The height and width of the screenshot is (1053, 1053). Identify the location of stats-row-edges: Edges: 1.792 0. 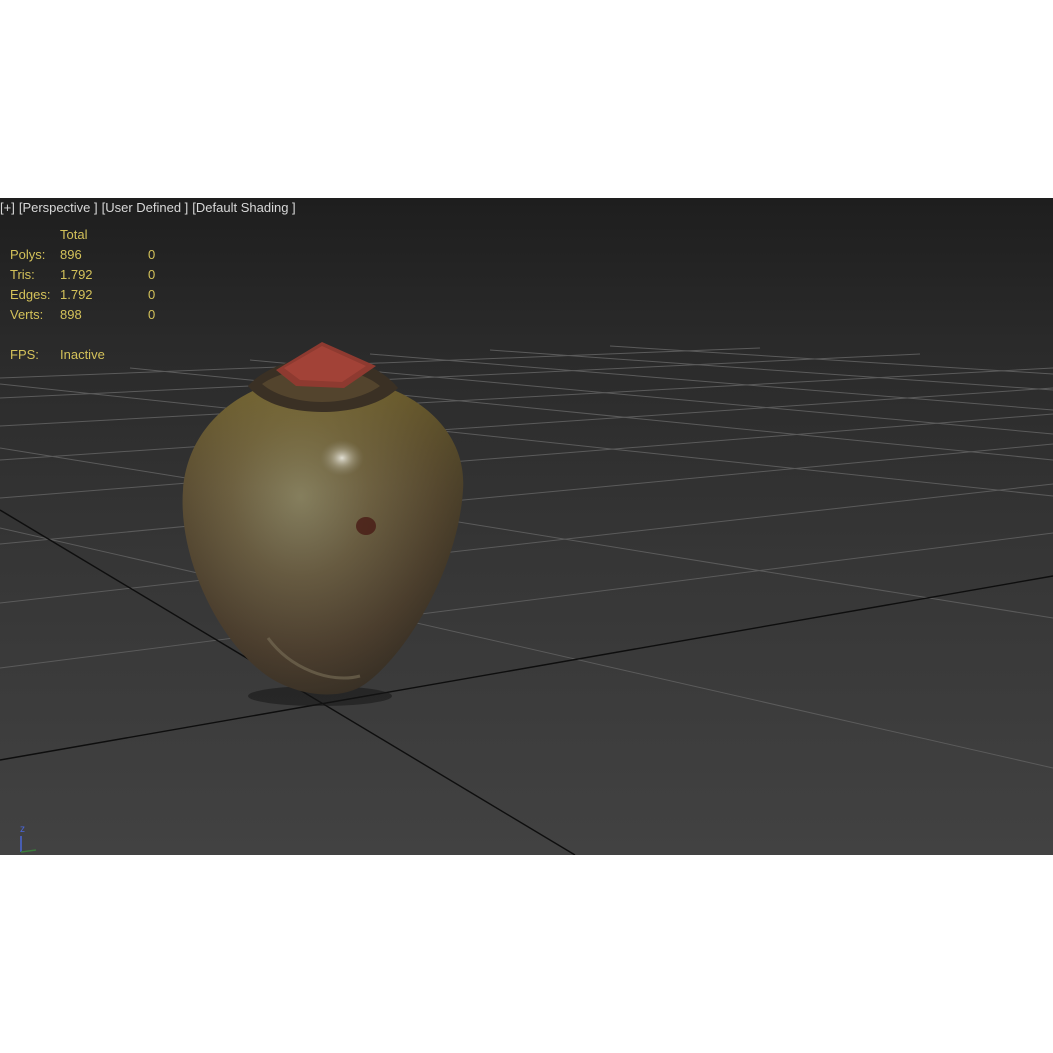
(89, 294).